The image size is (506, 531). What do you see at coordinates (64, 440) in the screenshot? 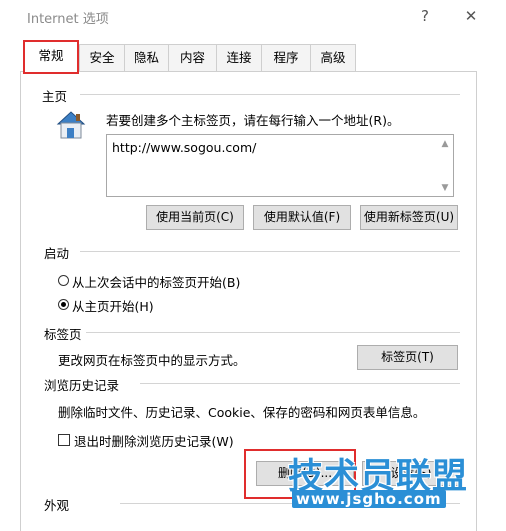
I see `delete-on-exit-checkbox` at bounding box center [64, 440].